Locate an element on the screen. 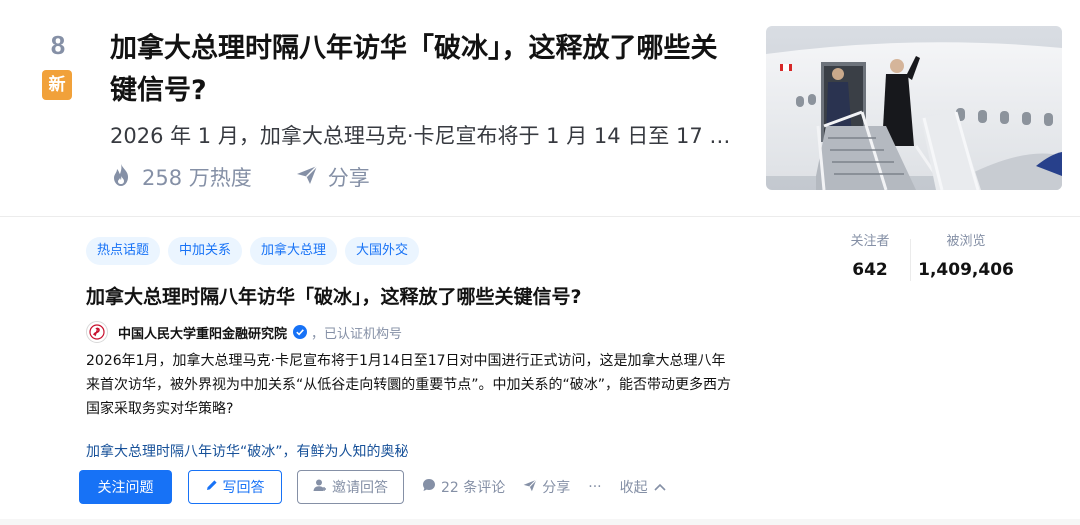  heat-indicator: 258 万热度 is located at coordinates (181, 177).